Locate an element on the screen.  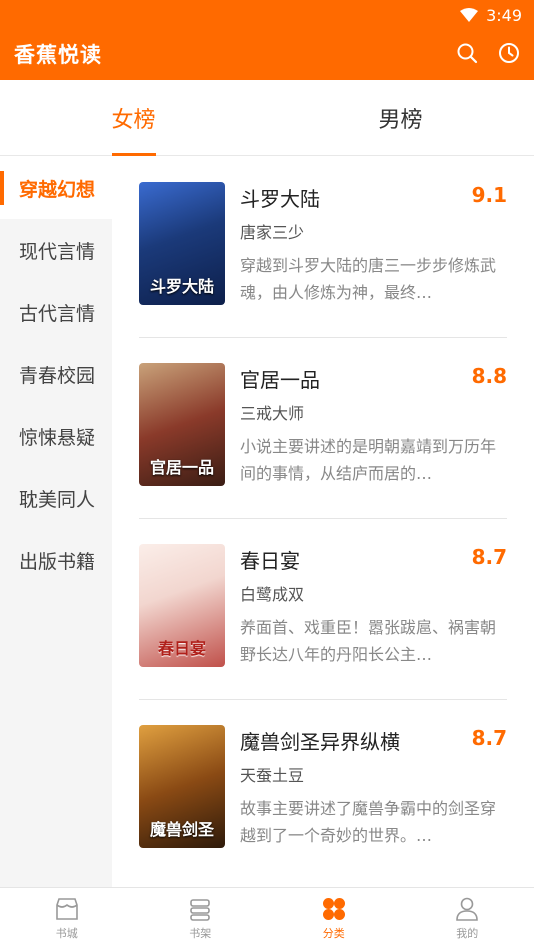
nav-profile-label: 我的 is located at coordinates (467, 933).